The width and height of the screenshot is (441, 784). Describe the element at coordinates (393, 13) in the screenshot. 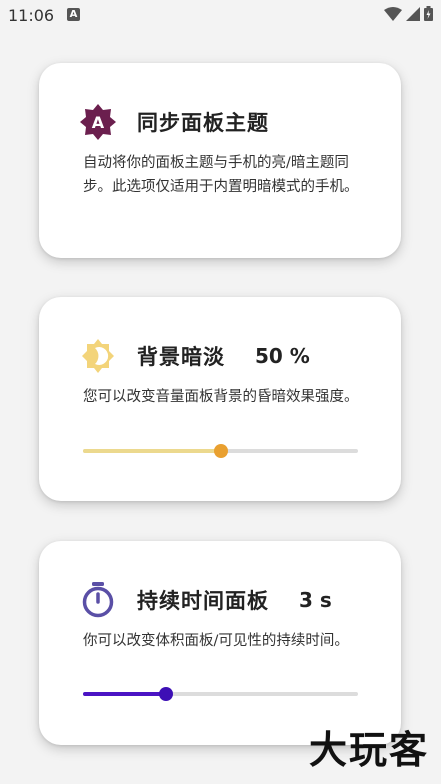

I see `wifi-icon` at that location.